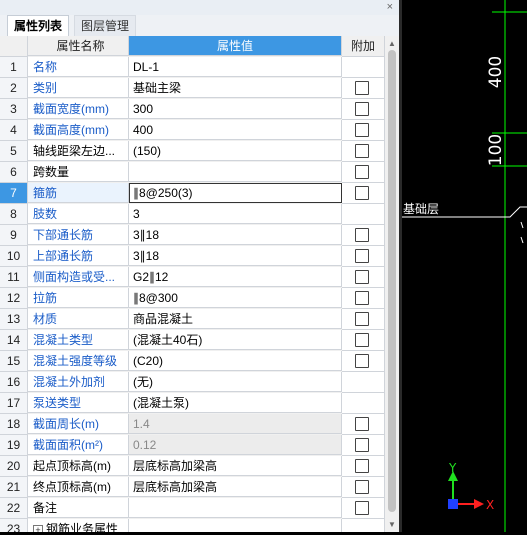 The height and width of the screenshot is (535, 527). What do you see at coordinates (14, 193) in the screenshot?
I see `row-number: 7` at bounding box center [14, 193].